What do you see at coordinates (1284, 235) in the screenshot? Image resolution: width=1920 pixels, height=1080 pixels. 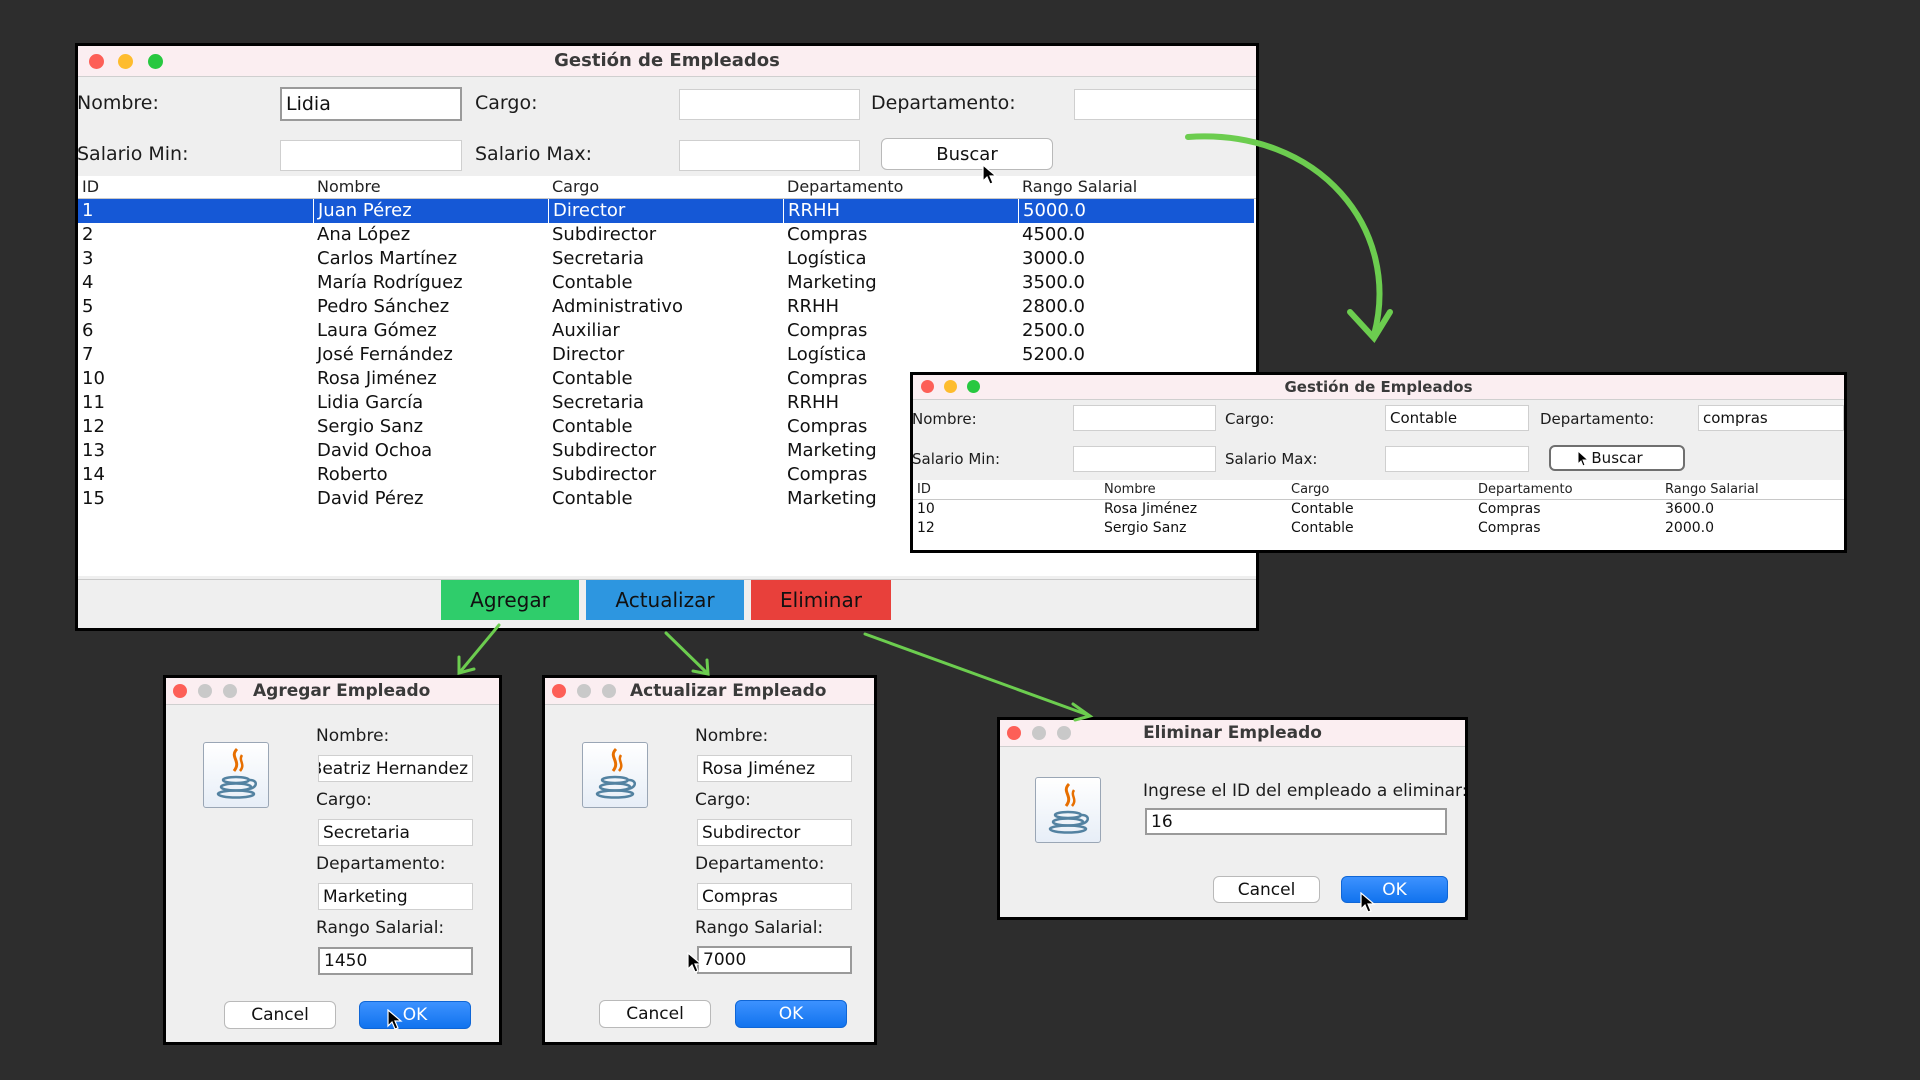 I see `arrow-to-search` at bounding box center [1284, 235].